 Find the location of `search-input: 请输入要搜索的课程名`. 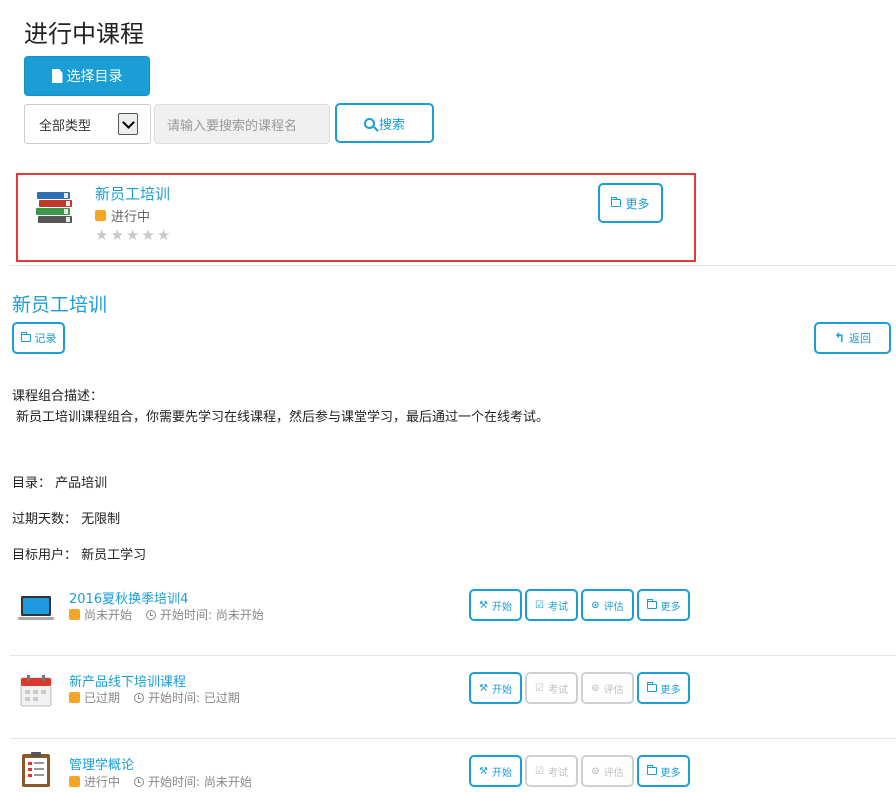

search-input: 请输入要搜索的课程名 is located at coordinates (242, 124).